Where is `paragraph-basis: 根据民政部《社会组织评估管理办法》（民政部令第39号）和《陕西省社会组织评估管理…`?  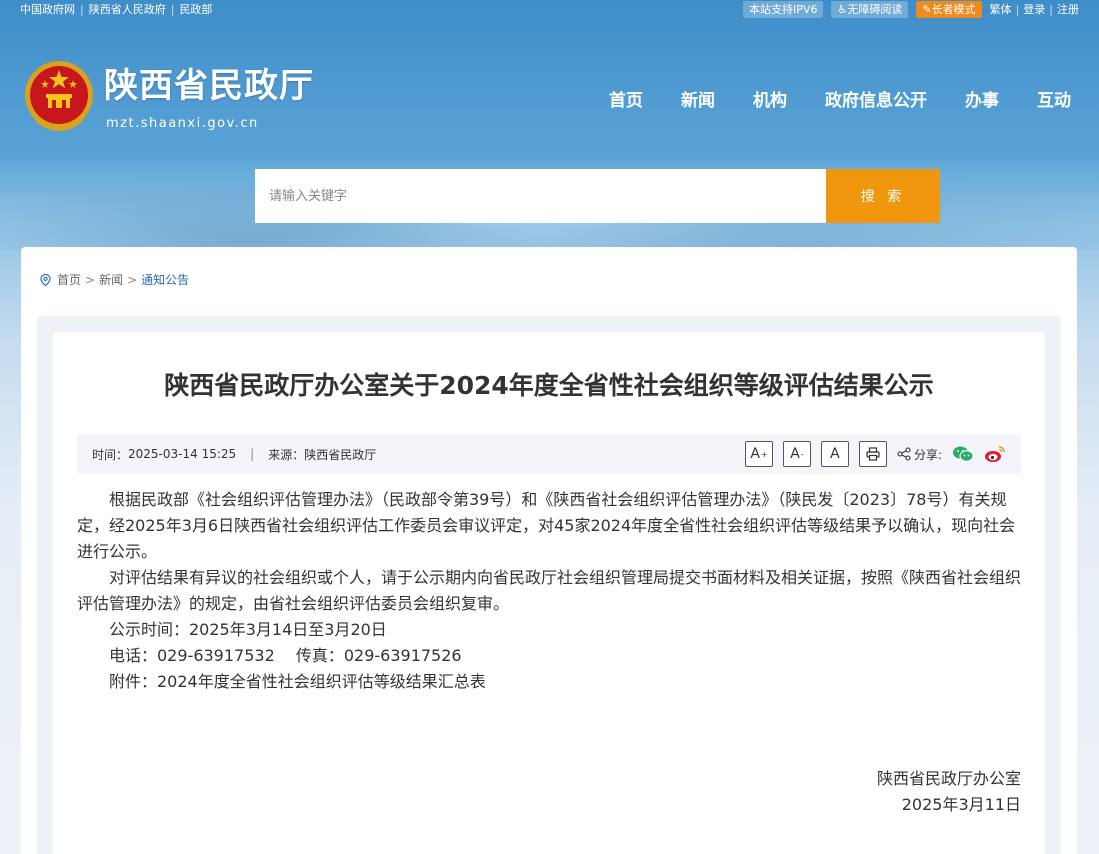
paragraph-basis: 根据民政部《社会组织评估管理办法》（民政部令第39号）和《陕西省社会组织评估管理… is located at coordinates (546, 525).